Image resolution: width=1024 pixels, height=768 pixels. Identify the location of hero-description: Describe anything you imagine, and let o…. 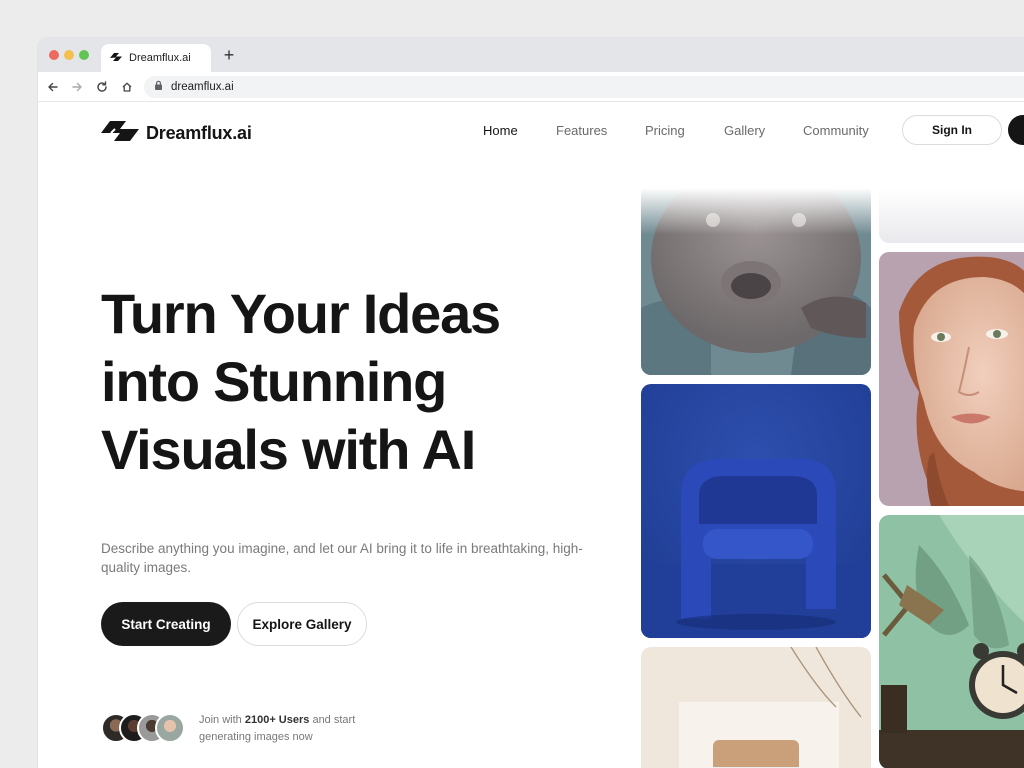
(342, 558).